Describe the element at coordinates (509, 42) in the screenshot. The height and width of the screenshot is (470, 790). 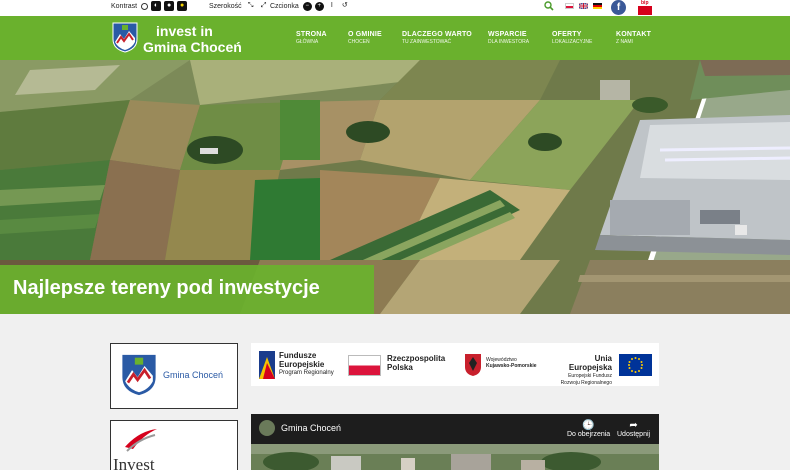
I see `nav-support-sub: DLA INWESTORA` at that location.